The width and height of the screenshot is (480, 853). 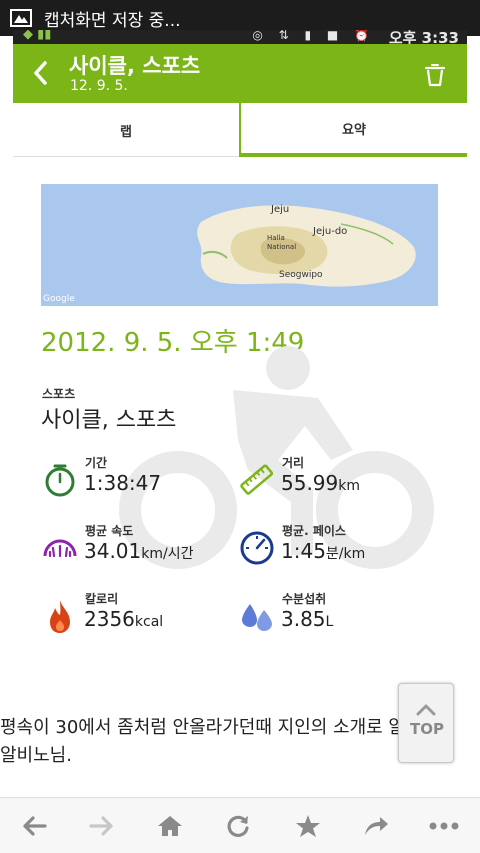 What do you see at coordinates (313, 36) in the screenshot?
I see `status-icons: ◎ ⇅ ▮ ■ ⏰` at bounding box center [313, 36].